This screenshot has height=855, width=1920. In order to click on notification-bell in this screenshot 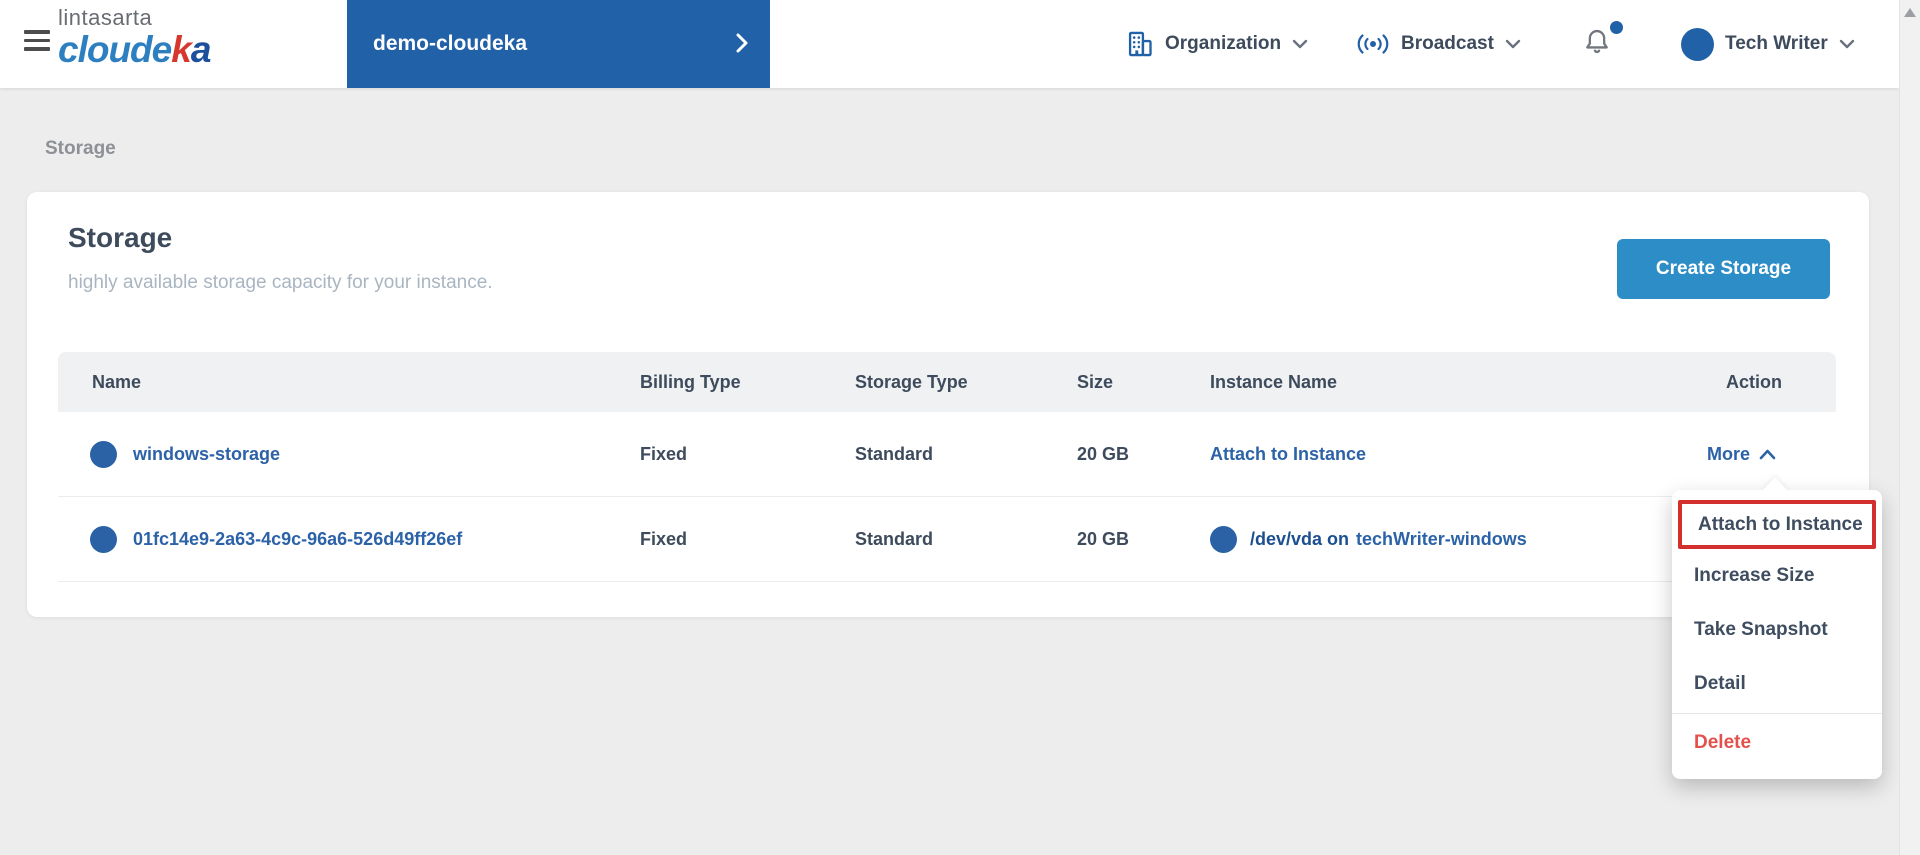, I will do `click(1603, 42)`.